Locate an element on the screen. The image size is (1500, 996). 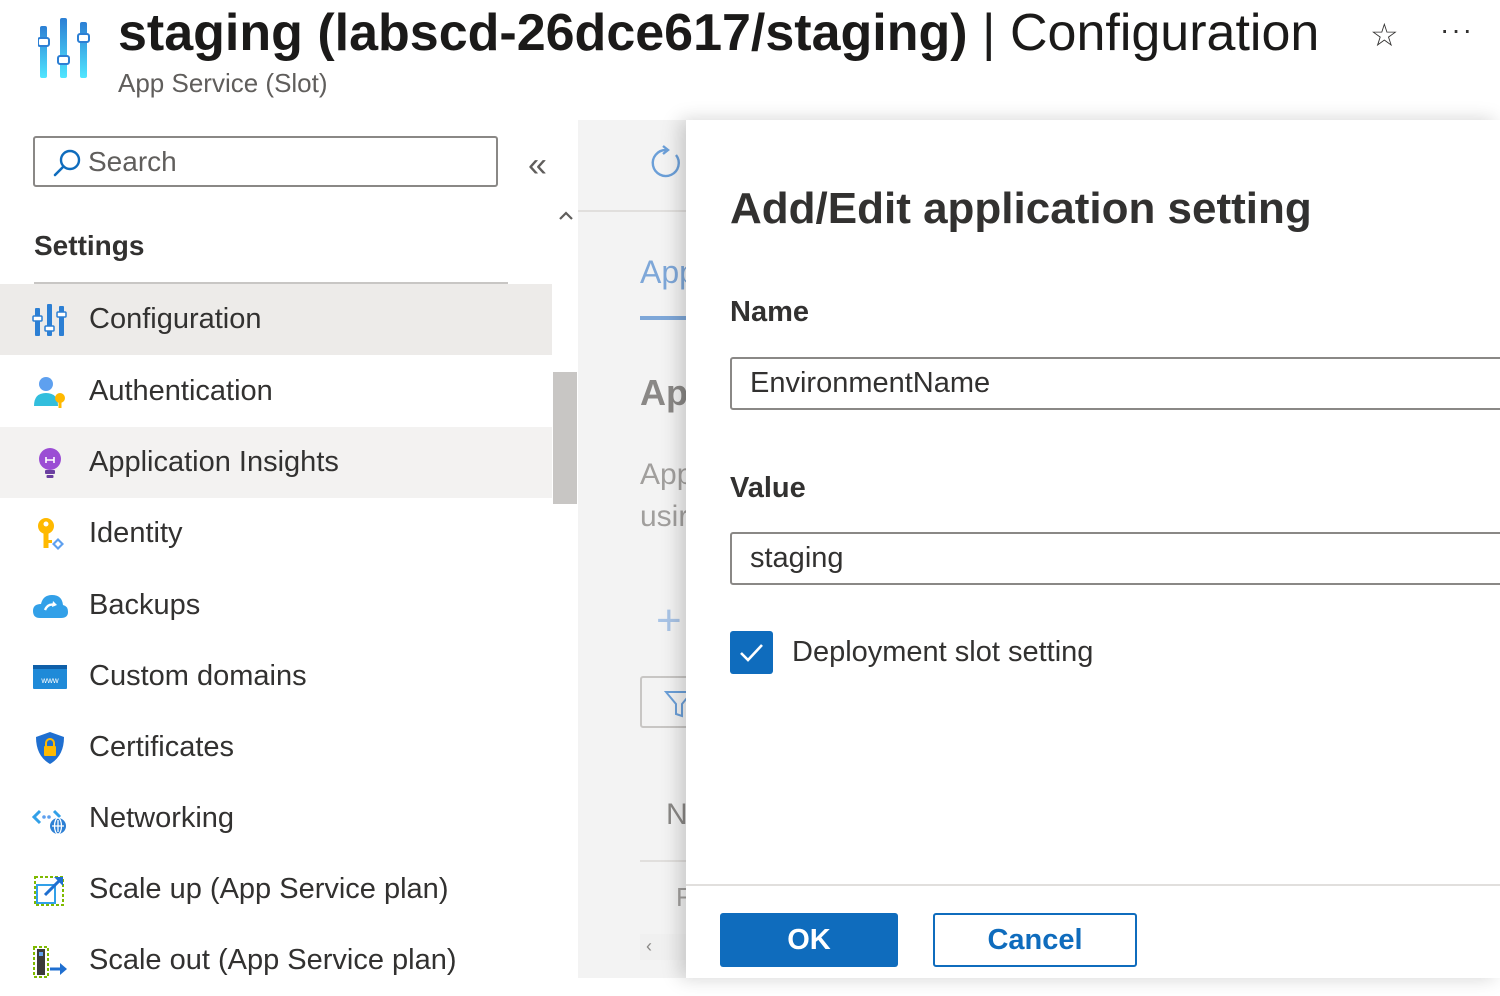
sidebar-item-label: Certificates is located at coordinates (162, 747).